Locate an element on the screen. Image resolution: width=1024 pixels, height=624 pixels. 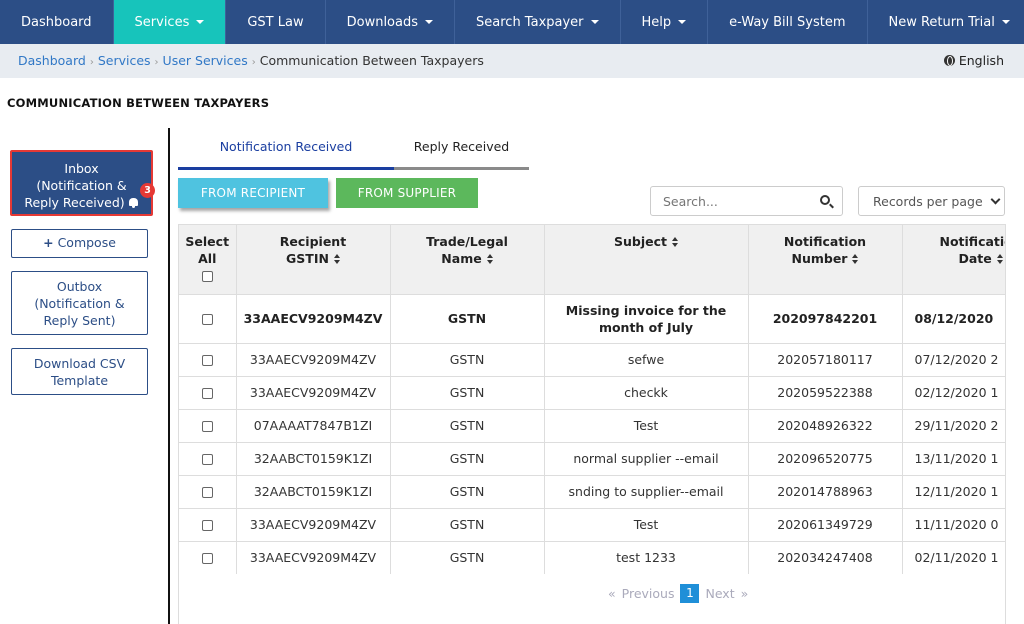
chevron-down-icon is located at coordinates (995, 199).